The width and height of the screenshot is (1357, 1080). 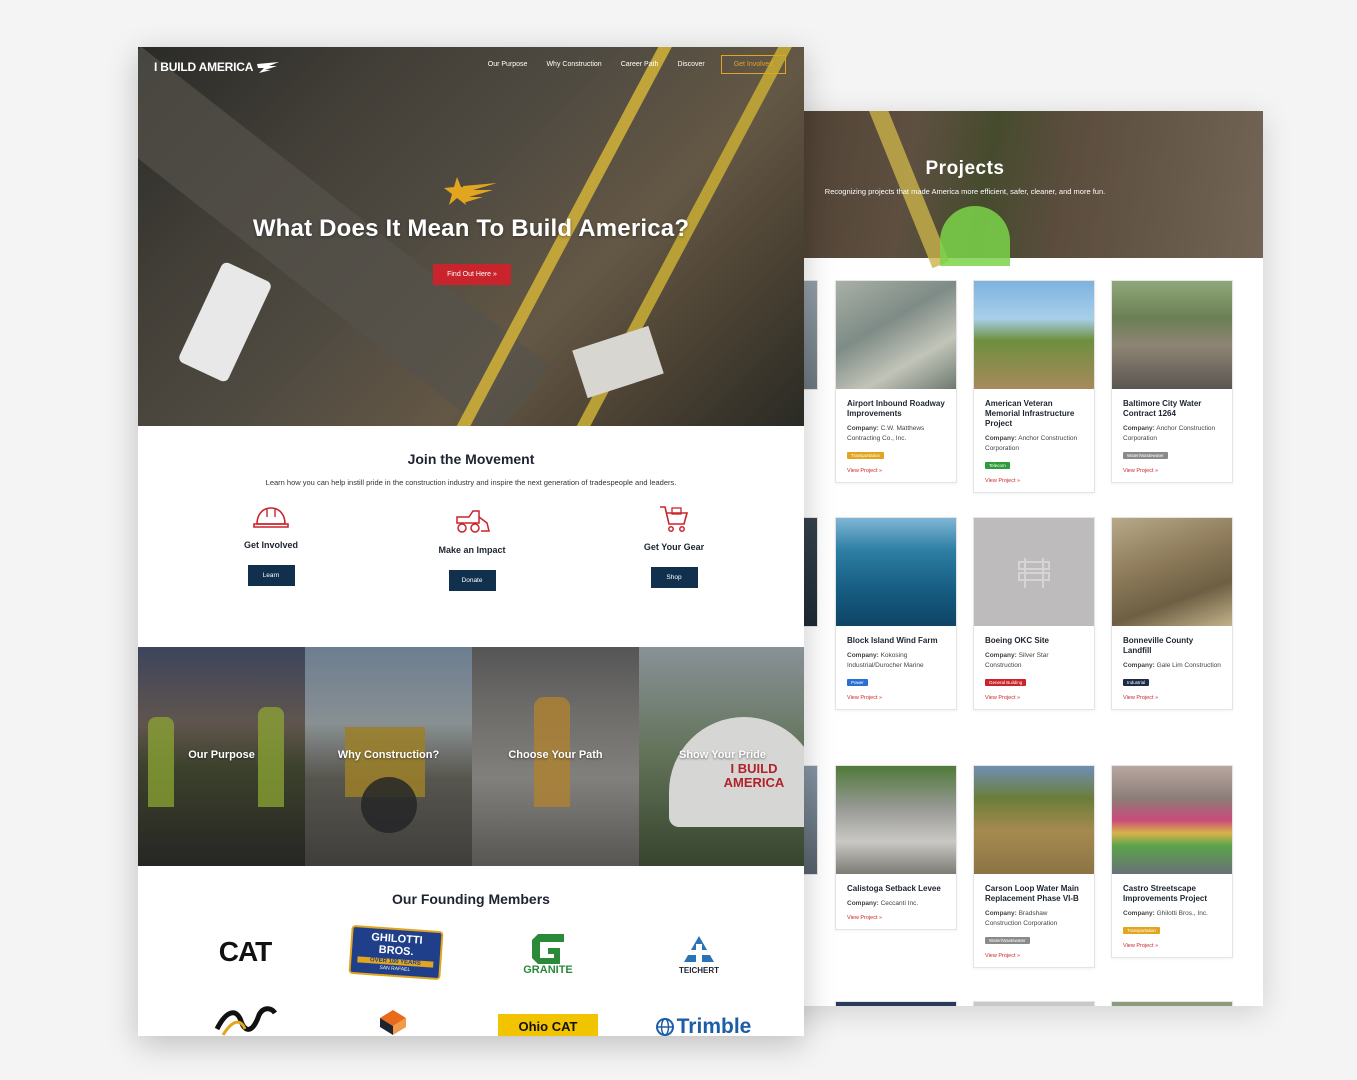 What do you see at coordinates (471, 459) in the screenshot?
I see `join-title: Join the Movement` at bounding box center [471, 459].